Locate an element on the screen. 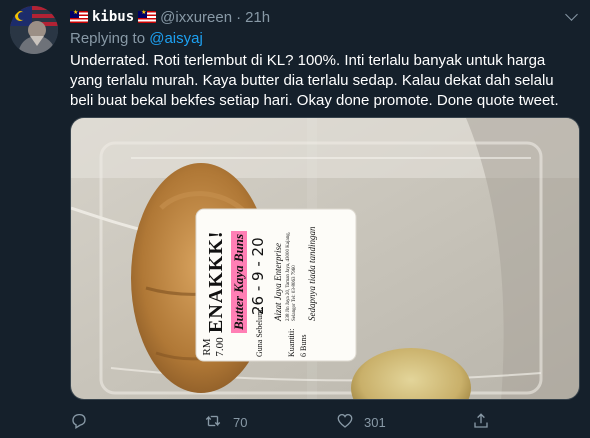 This screenshot has width=590, height=438. replying-prefix: Replying to is located at coordinates (108, 38).